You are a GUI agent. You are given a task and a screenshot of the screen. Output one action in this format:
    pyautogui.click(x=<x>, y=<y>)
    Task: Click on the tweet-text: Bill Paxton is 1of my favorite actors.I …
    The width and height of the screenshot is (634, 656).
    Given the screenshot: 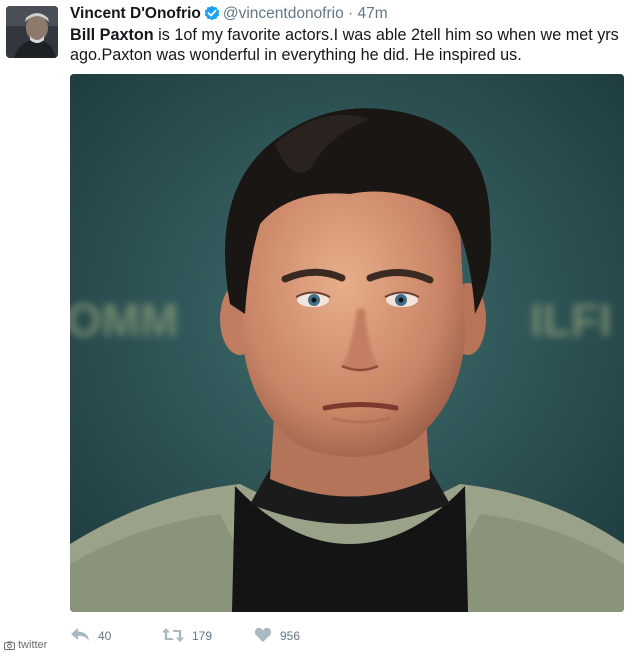 What is the action you would take?
    pyautogui.click(x=348, y=45)
    